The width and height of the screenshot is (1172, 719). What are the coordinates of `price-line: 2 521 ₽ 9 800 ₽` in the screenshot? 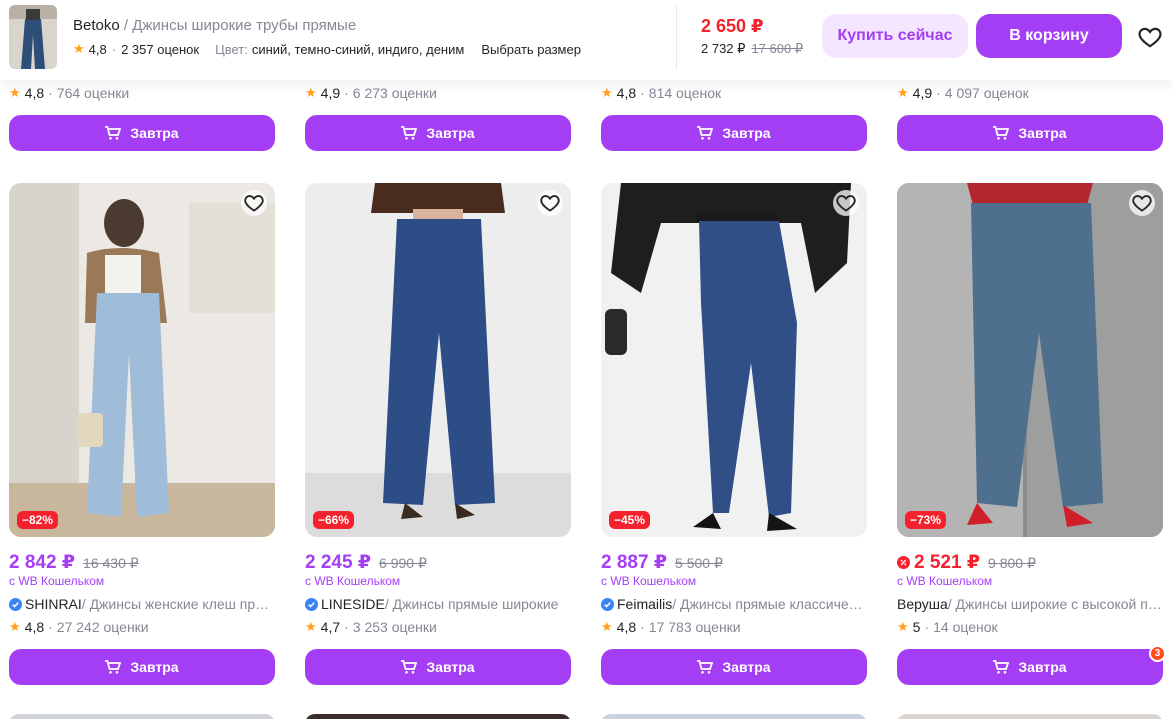 It's located at (966, 562).